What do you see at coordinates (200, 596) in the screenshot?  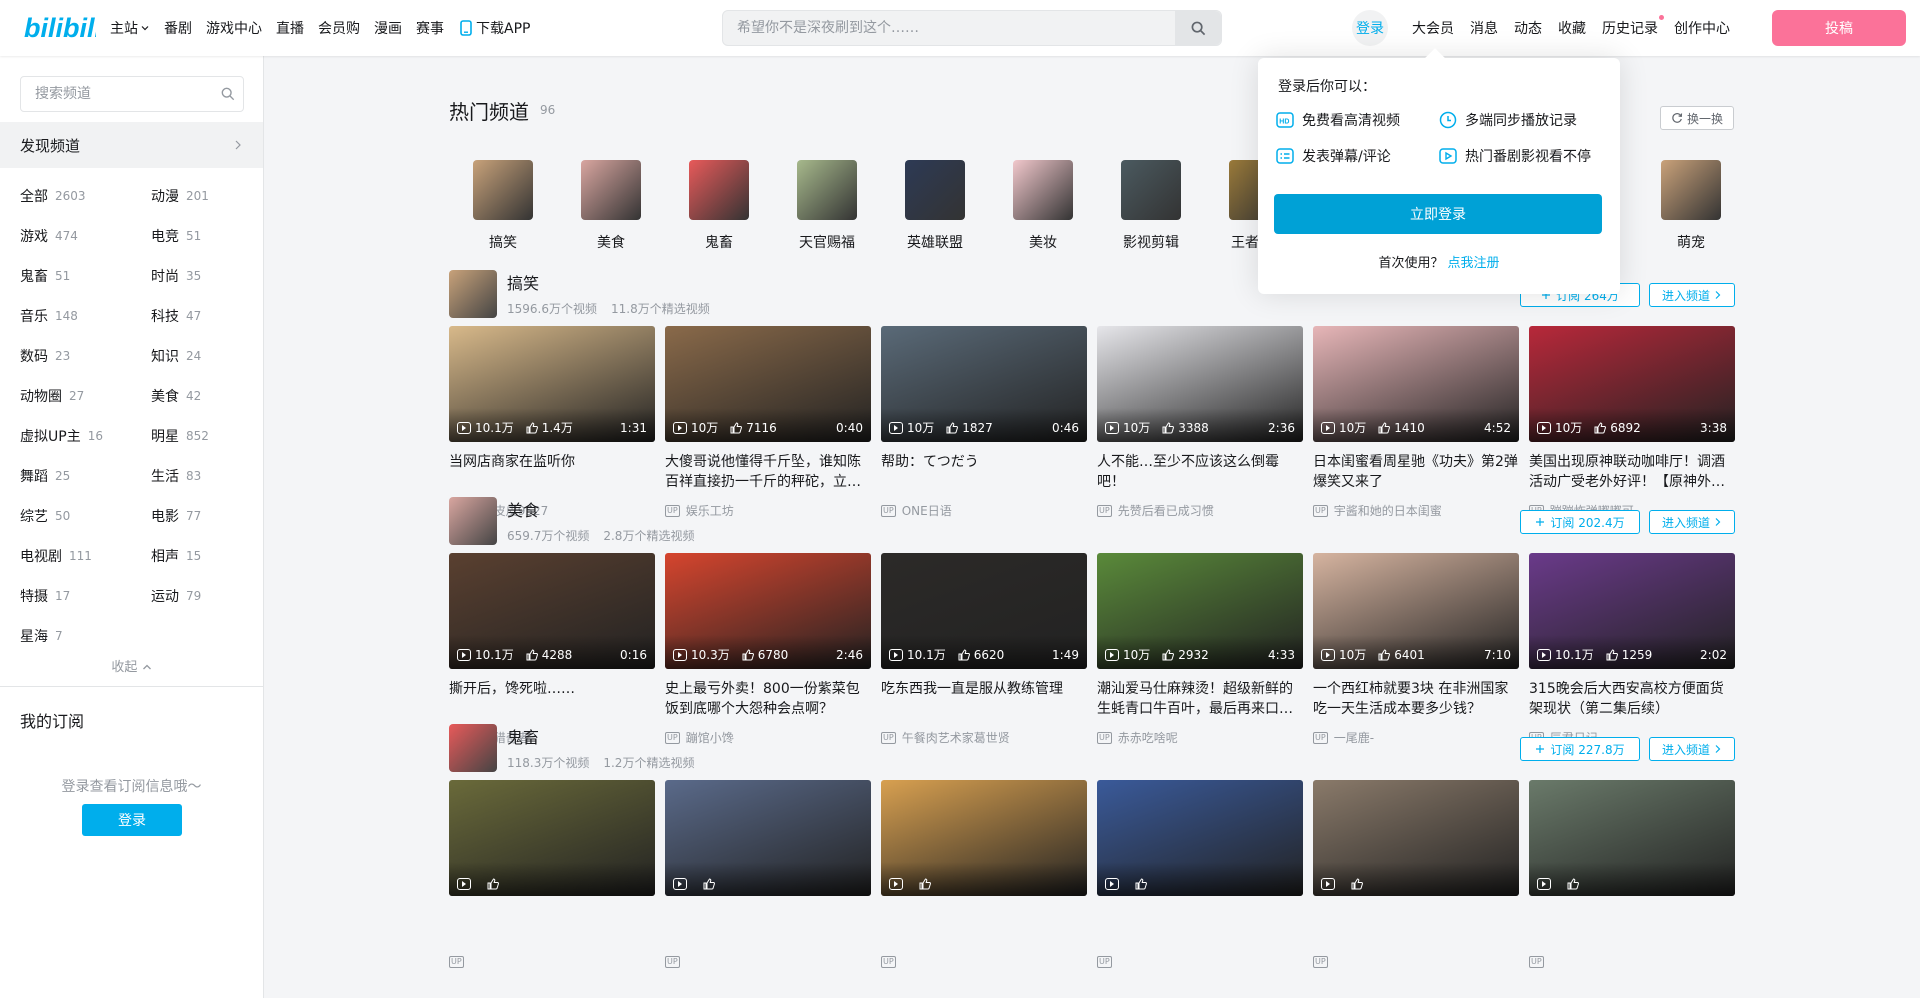 I see `sidebar-category: 运动 79` at bounding box center [200, 596].